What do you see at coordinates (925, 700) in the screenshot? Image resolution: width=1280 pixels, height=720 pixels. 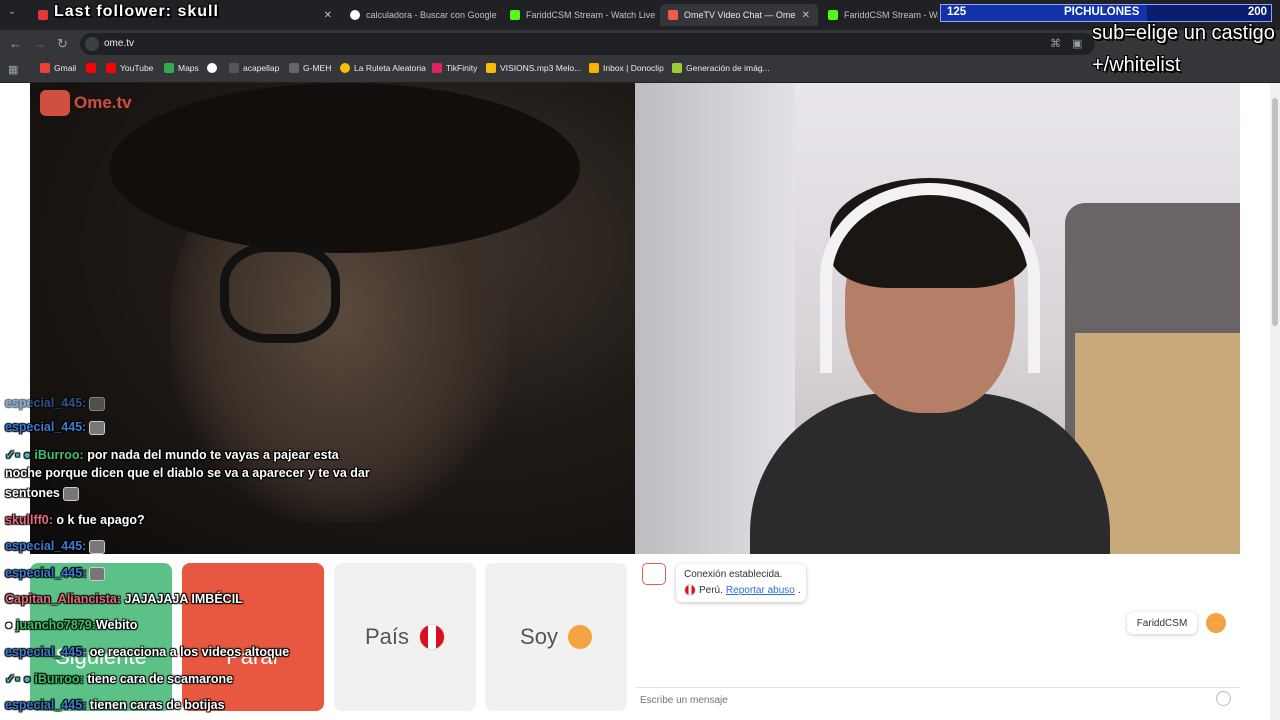 I see `message-input` at bounding box center [925, 700].